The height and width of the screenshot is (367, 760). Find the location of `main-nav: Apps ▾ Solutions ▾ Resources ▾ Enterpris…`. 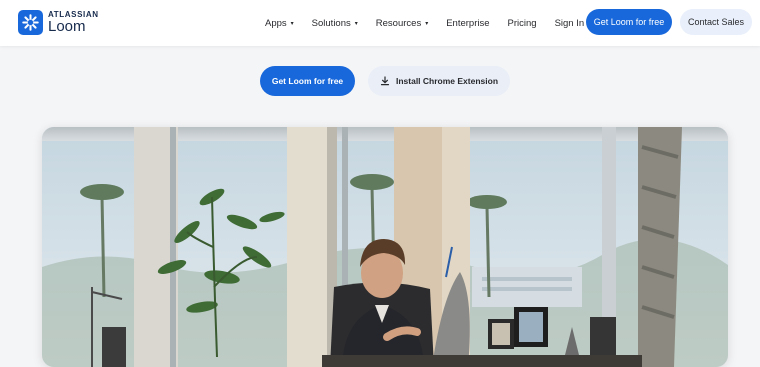

main-nav: Apps ▾ Solutions ▾ Resources ▾ Enterpris… is located at coordinates (433, 23).